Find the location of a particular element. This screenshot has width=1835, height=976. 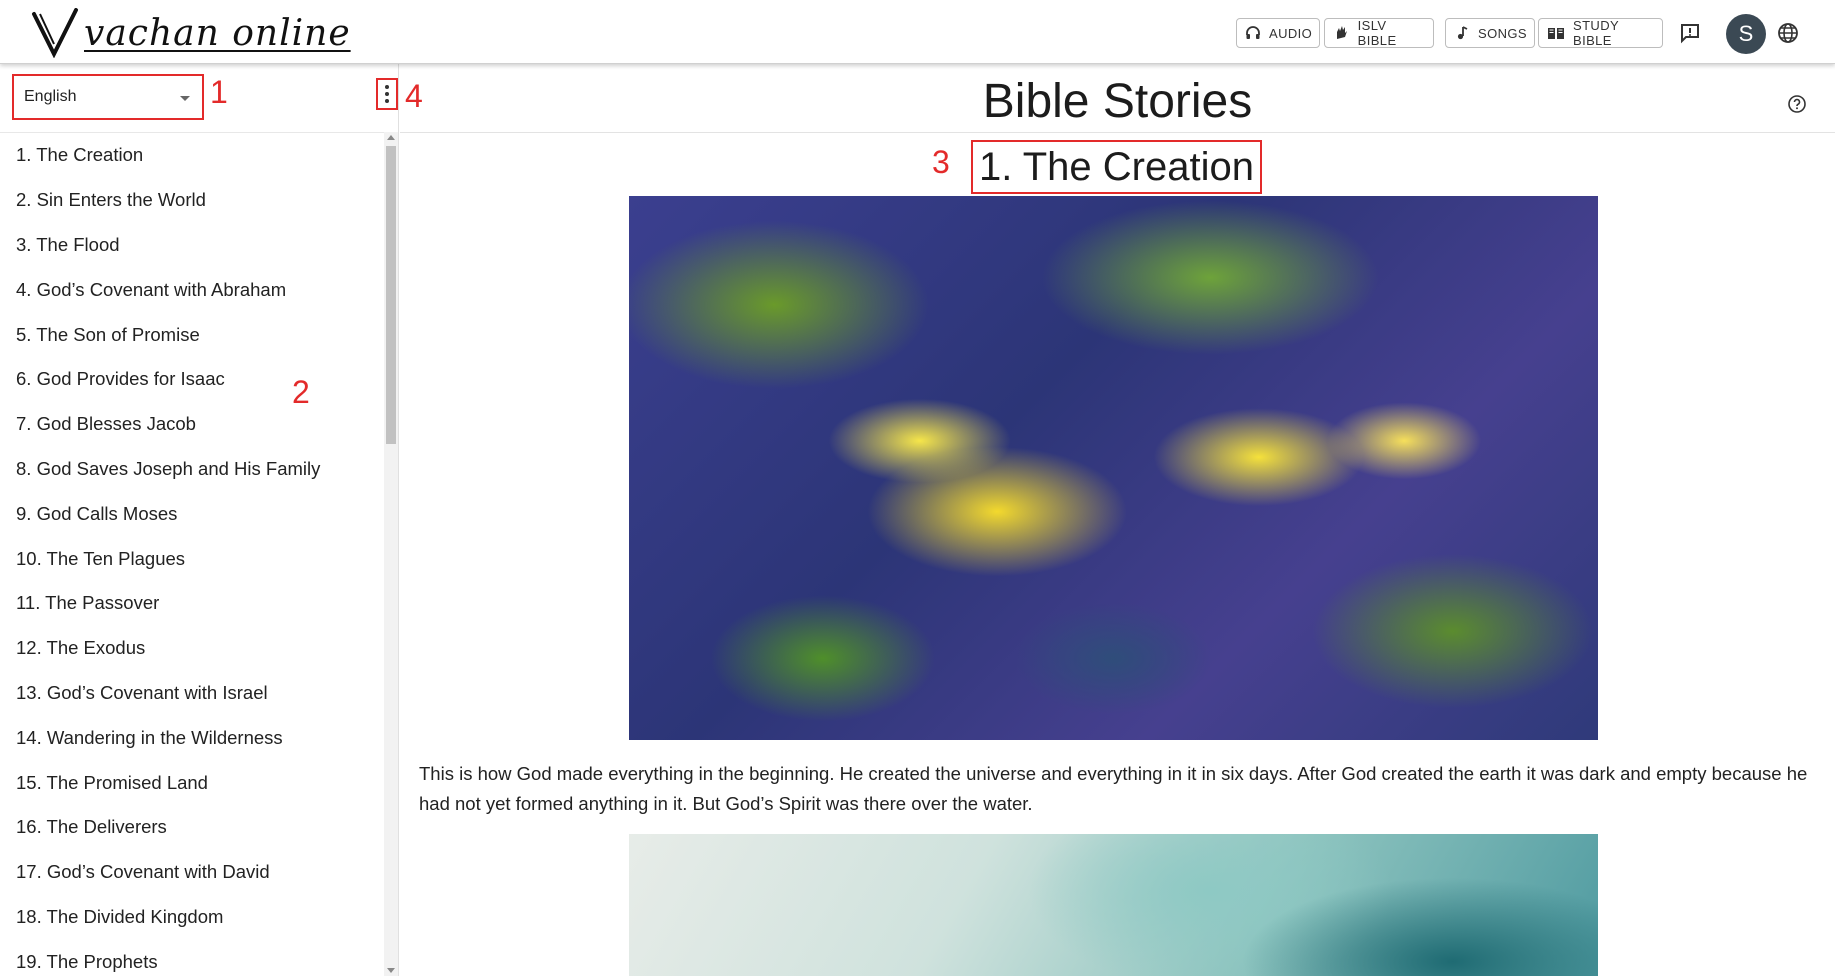

more-options-button is located at coordinates (387, 94).